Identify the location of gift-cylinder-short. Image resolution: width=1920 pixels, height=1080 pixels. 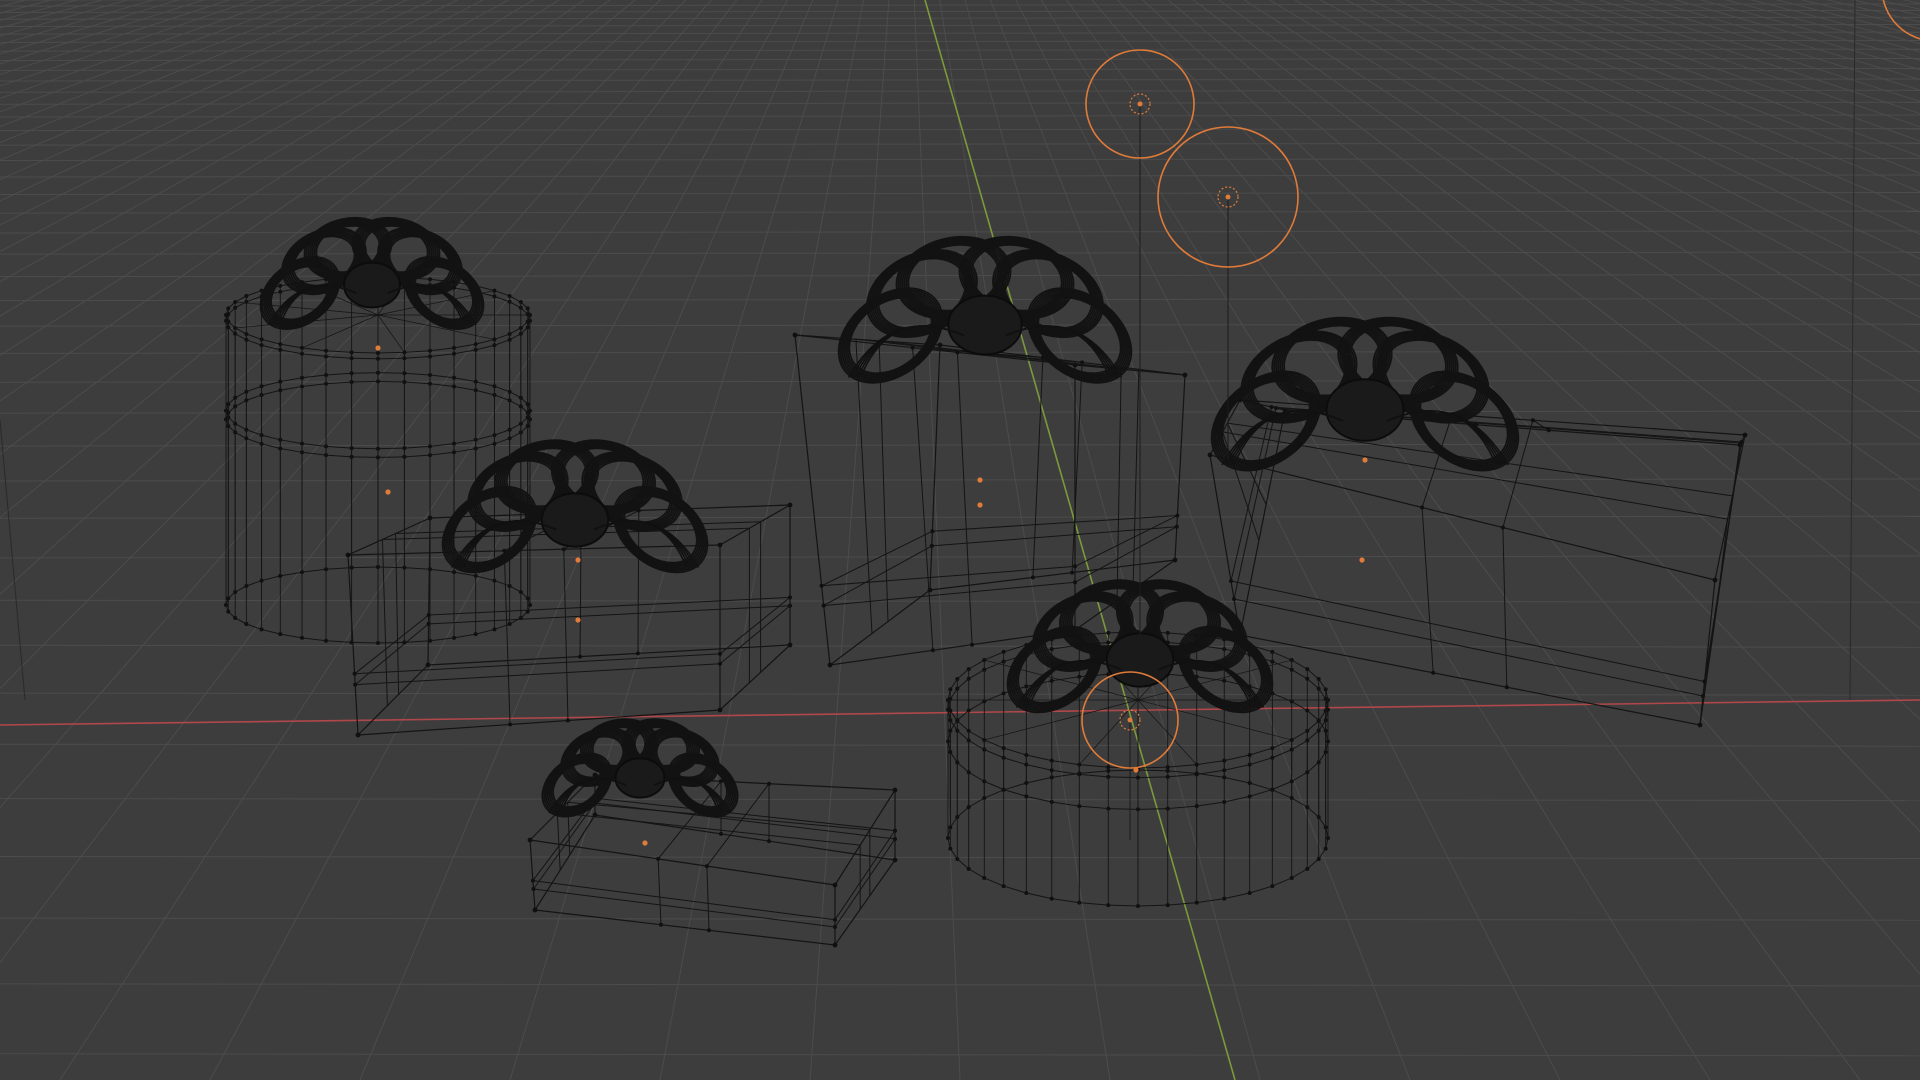
(1138, 739).